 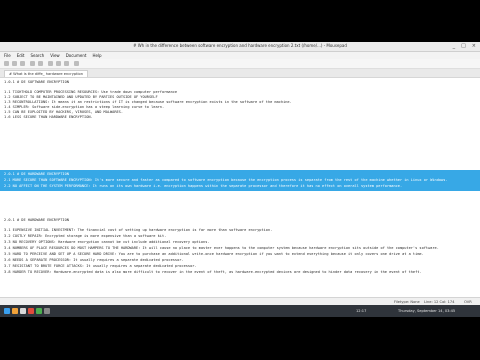 What do you see at coordinates (36, 220) in the screenshot?
I see `text-line: 2.0.1 # DE HARDWARE ENCRYPTION` at bounding box center [36, 220].